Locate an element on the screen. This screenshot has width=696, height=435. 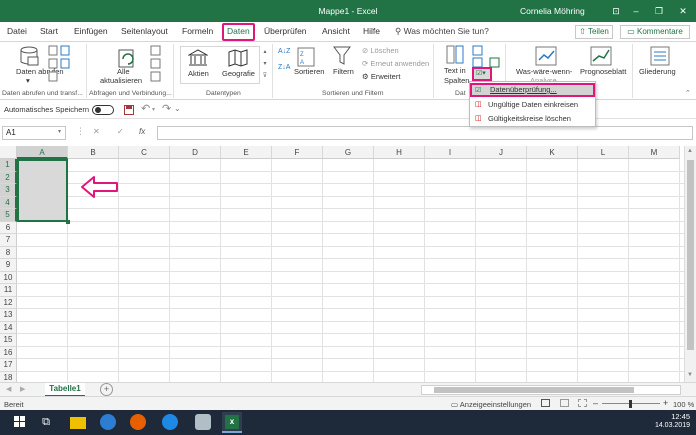
datatype-stocks: Aktien is located at coordinates (198, 73).